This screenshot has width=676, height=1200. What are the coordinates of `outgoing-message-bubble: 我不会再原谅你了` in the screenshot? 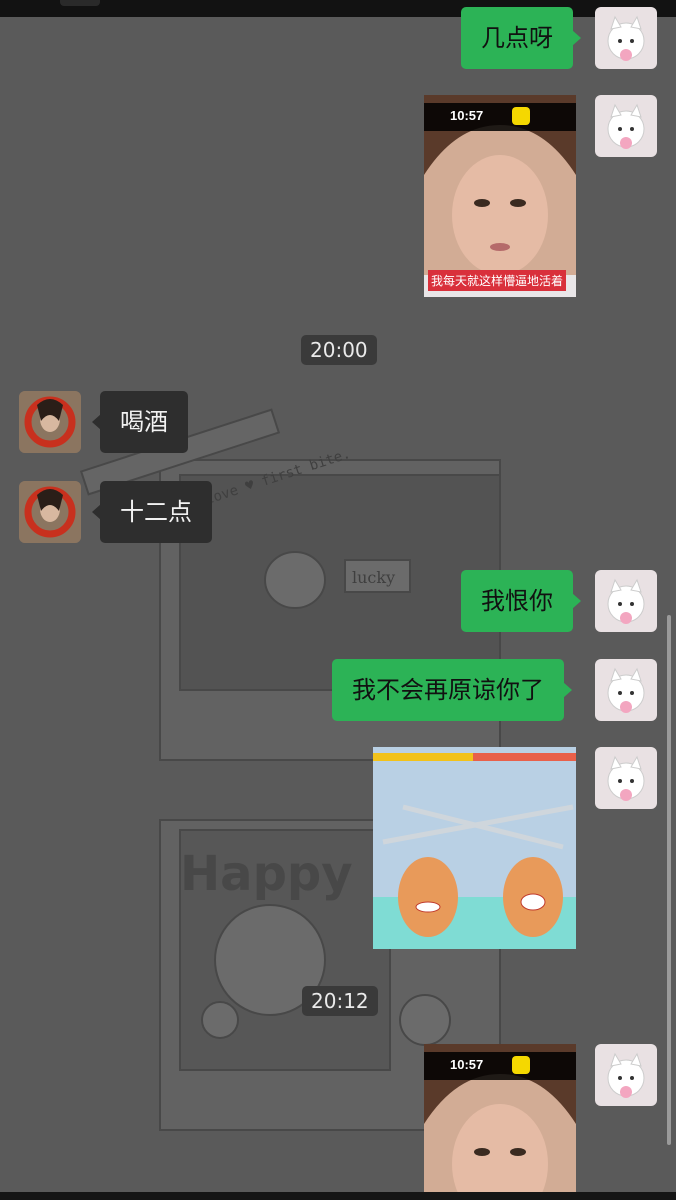 It's located at (452, 690).